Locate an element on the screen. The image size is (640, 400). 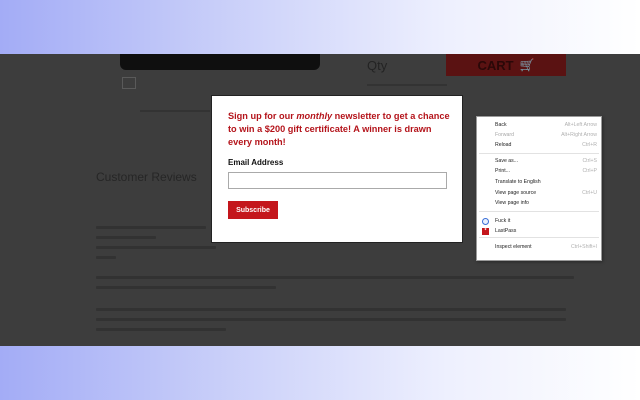
context-menu-item: Forward Alt+Right Arrow is located at coordinates (539, 135).